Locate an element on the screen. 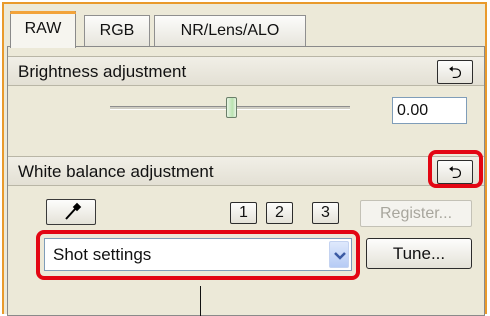  white-balance-header: White balance adjustment is located at coordinates (246, 171).